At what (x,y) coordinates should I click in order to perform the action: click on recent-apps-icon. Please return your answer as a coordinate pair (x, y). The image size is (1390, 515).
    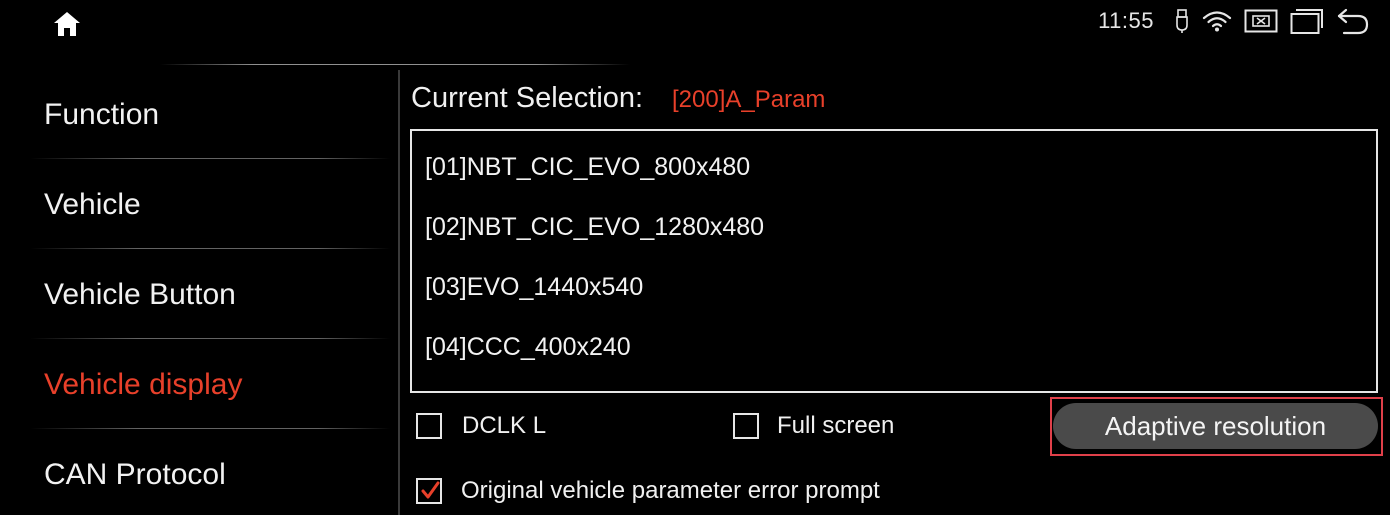
    Looking at the image, I should click on (1307, 21).